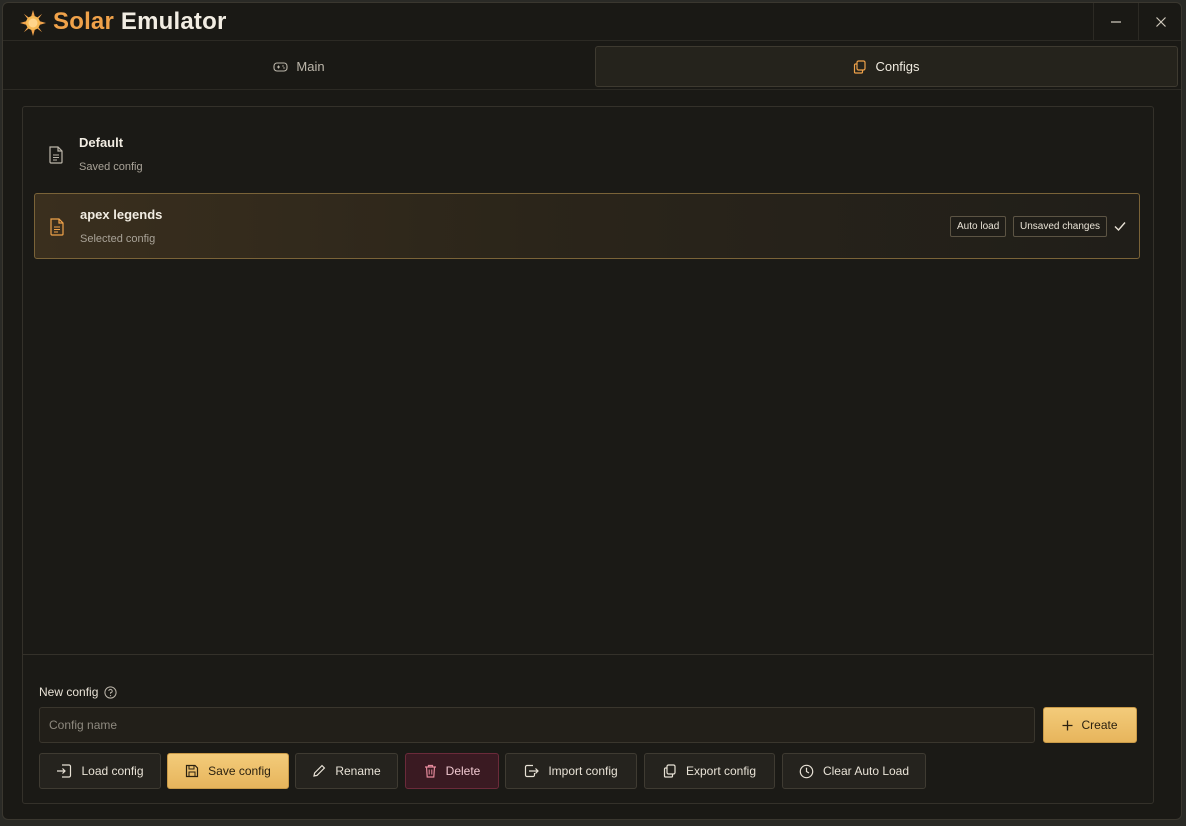 The width and height of the screenshot is (1186, 826). Describe the element at coordinates (860, 66) in the screenshot. I see `copy-icon` at that location.